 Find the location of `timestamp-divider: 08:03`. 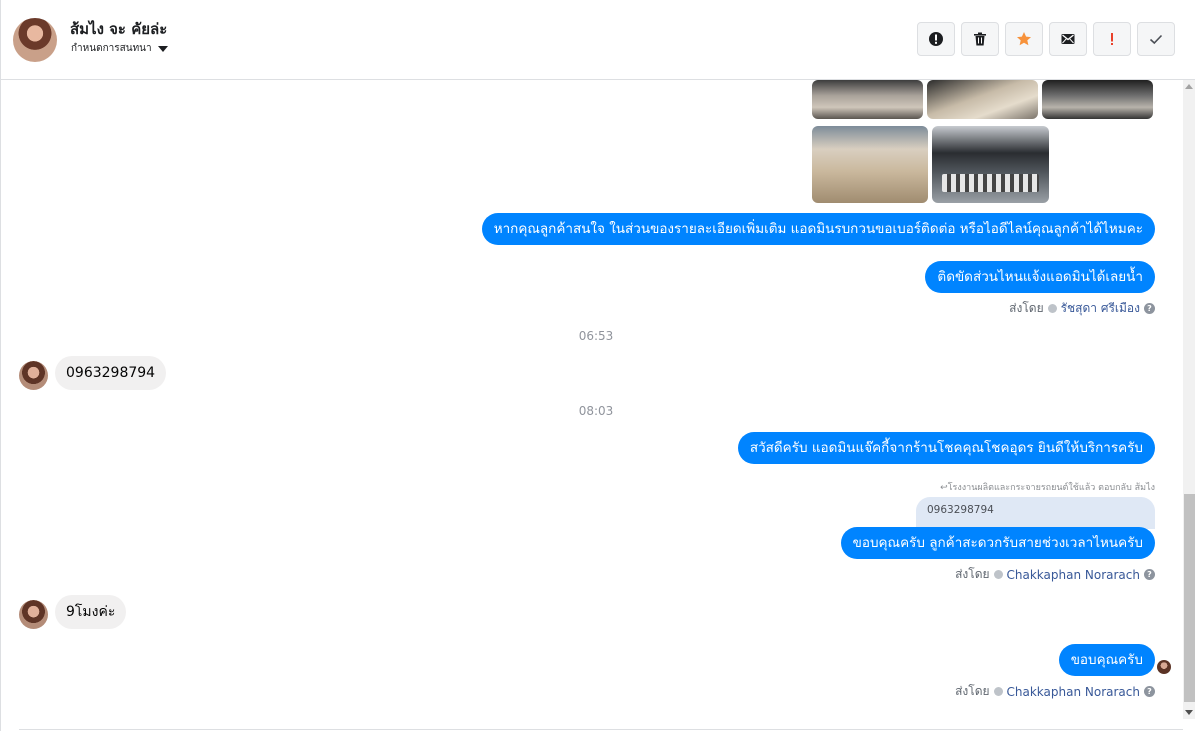

timestamp-divider: 08:03 is located at coordinates (596, 411).